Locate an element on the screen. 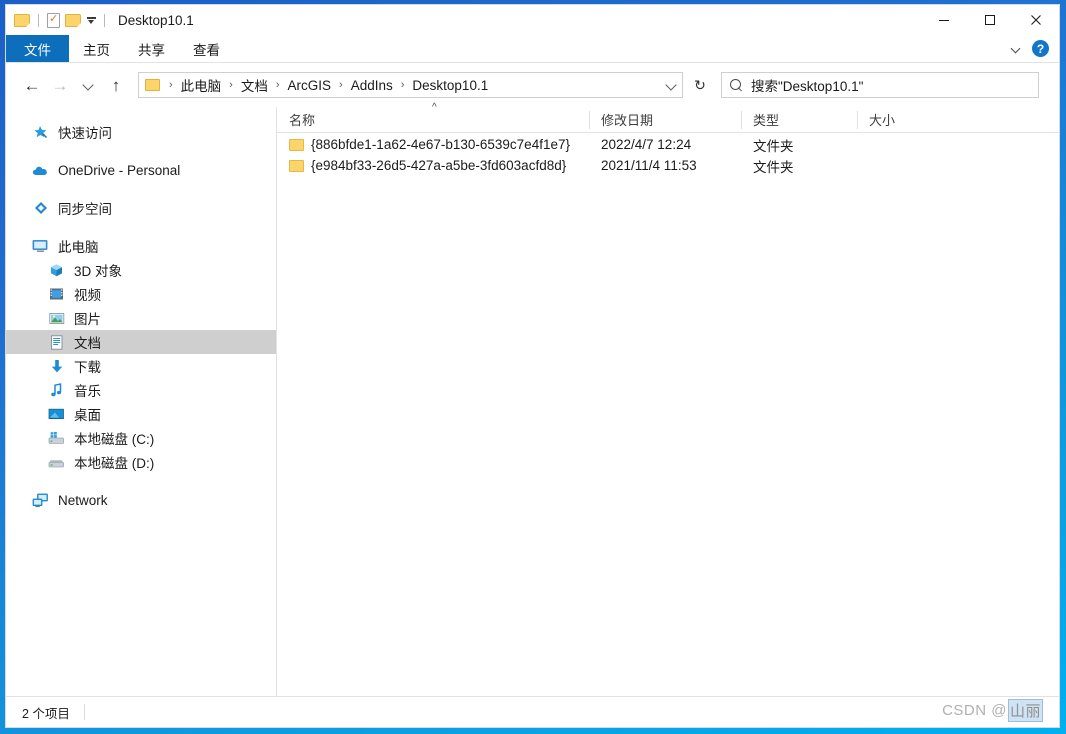  sidebar-item-music: 音乐 is located at coordinates (141, 390).